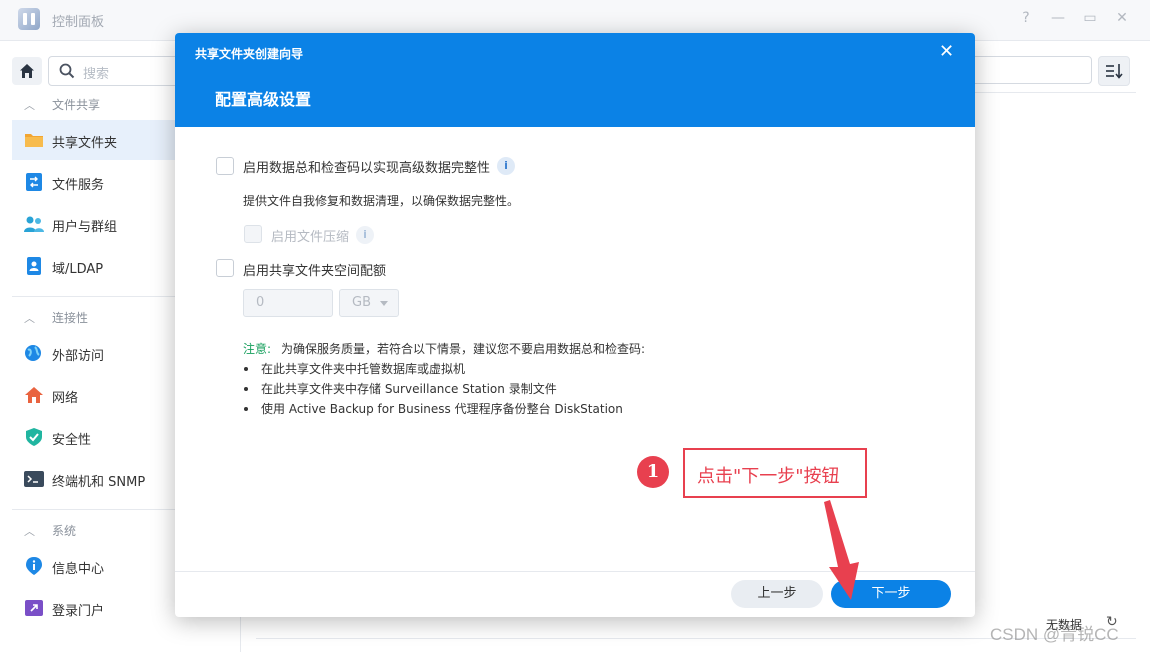 The width and height of the screenshot is (1150, 652). What do you see at coordinates (249, 54) in the screenshot?
I see `wizard-title: 共享文件夹创建向导` at bounding box center [249, 54].